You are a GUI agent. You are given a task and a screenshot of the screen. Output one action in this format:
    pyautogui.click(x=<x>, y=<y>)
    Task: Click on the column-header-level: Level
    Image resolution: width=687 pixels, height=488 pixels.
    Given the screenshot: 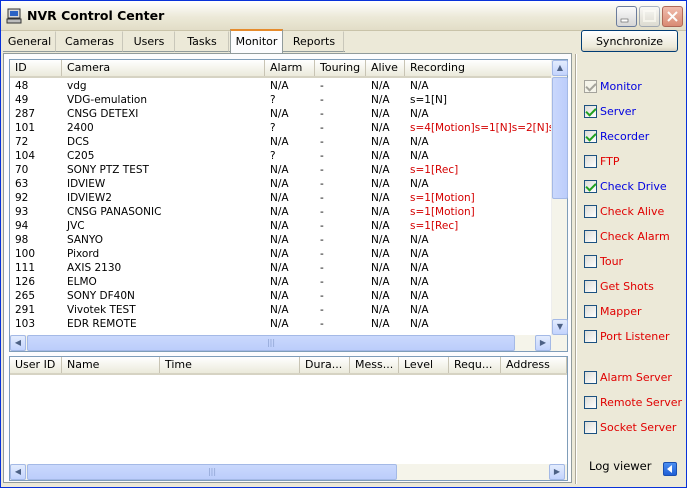 What is the action you would take?
    pyautogui.click(x=424, y=365)
    